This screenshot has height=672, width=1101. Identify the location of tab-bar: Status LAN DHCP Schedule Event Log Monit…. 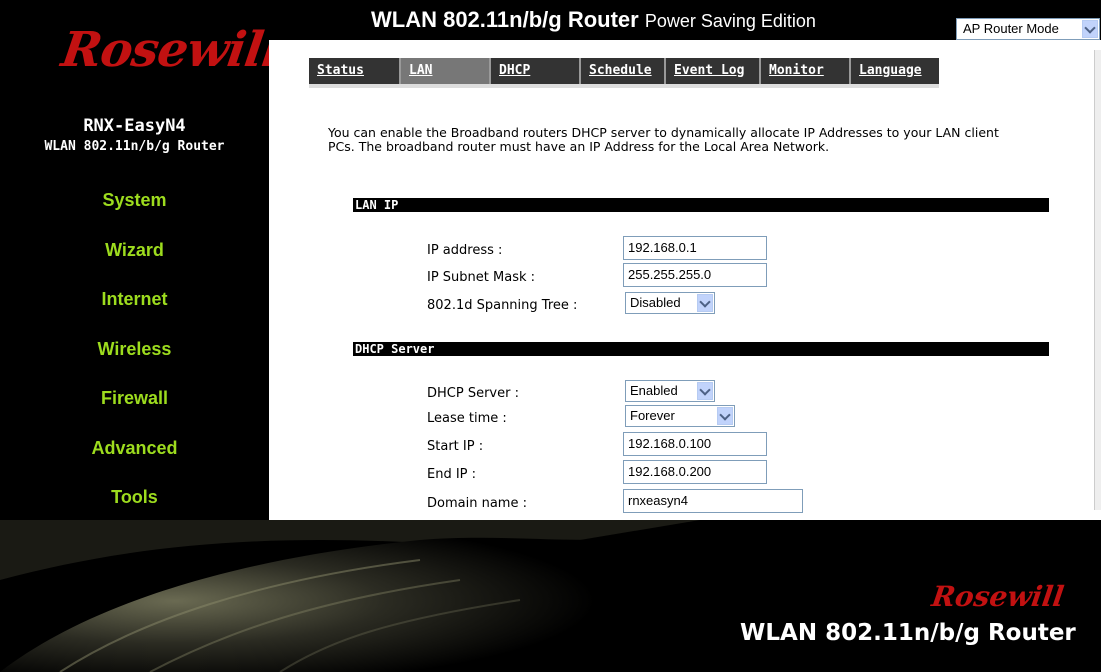
(624, 71).